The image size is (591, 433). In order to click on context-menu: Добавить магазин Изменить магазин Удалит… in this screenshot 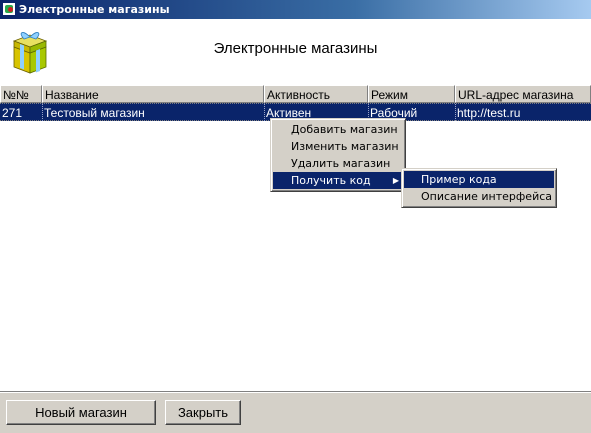, I will do `click(338, 155)`.